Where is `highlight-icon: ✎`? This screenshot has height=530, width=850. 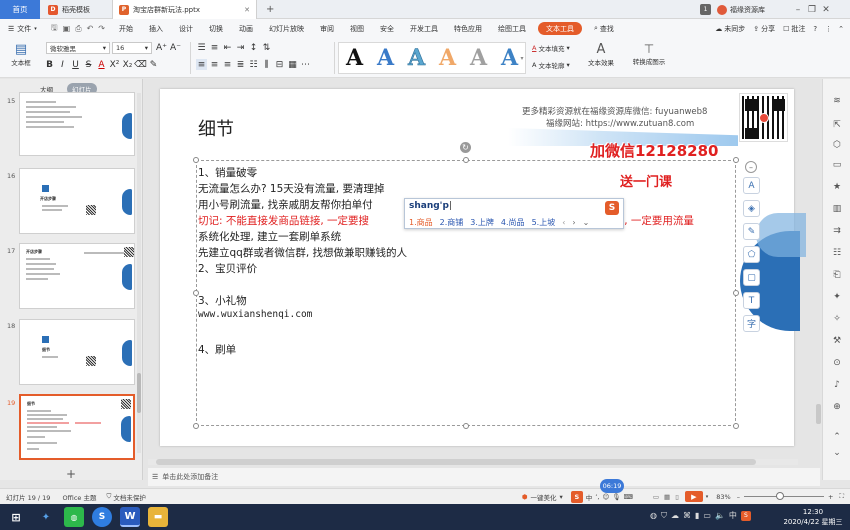 highlight-icon: ✎ is located at coordinates (153, 64).